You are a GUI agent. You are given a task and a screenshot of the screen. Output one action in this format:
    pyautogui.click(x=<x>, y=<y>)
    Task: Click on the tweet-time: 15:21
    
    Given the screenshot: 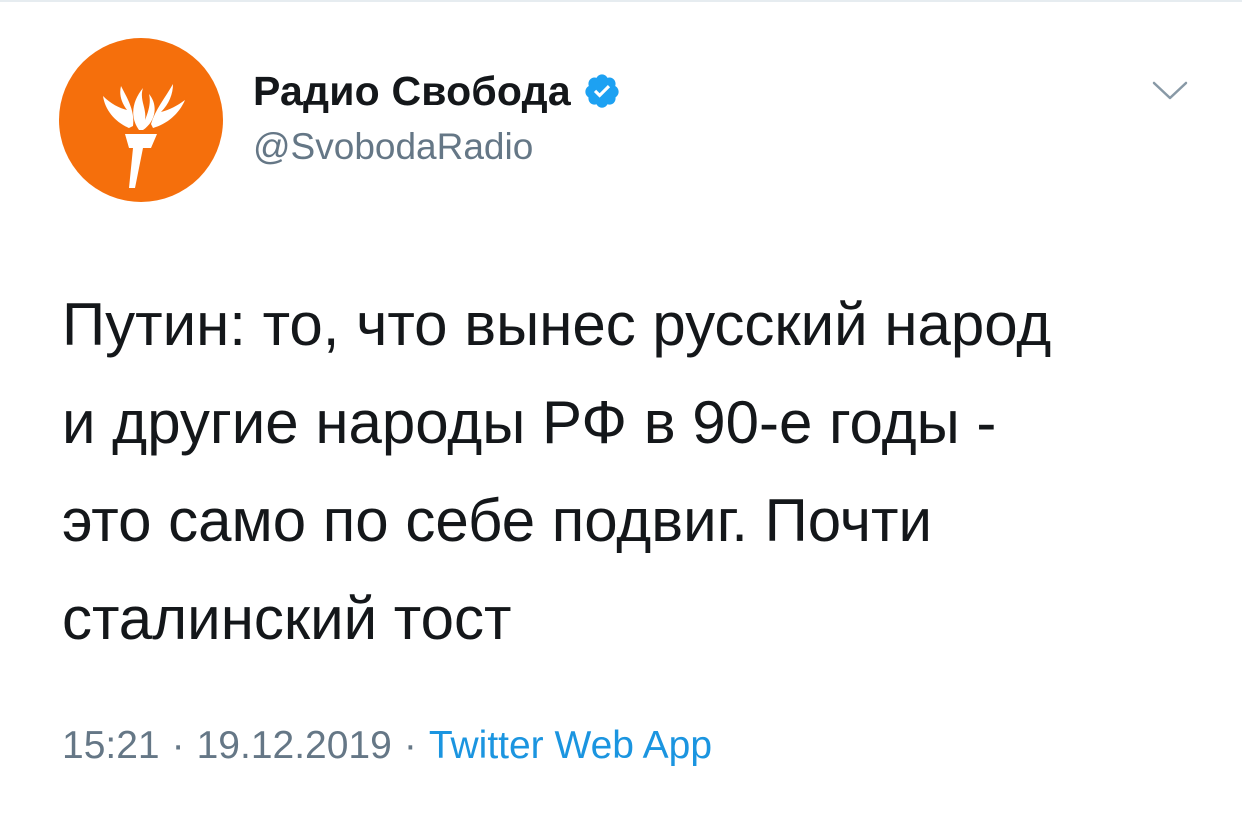 What is the action you would take?
    pyautogui.click(x=111, y=746)
    